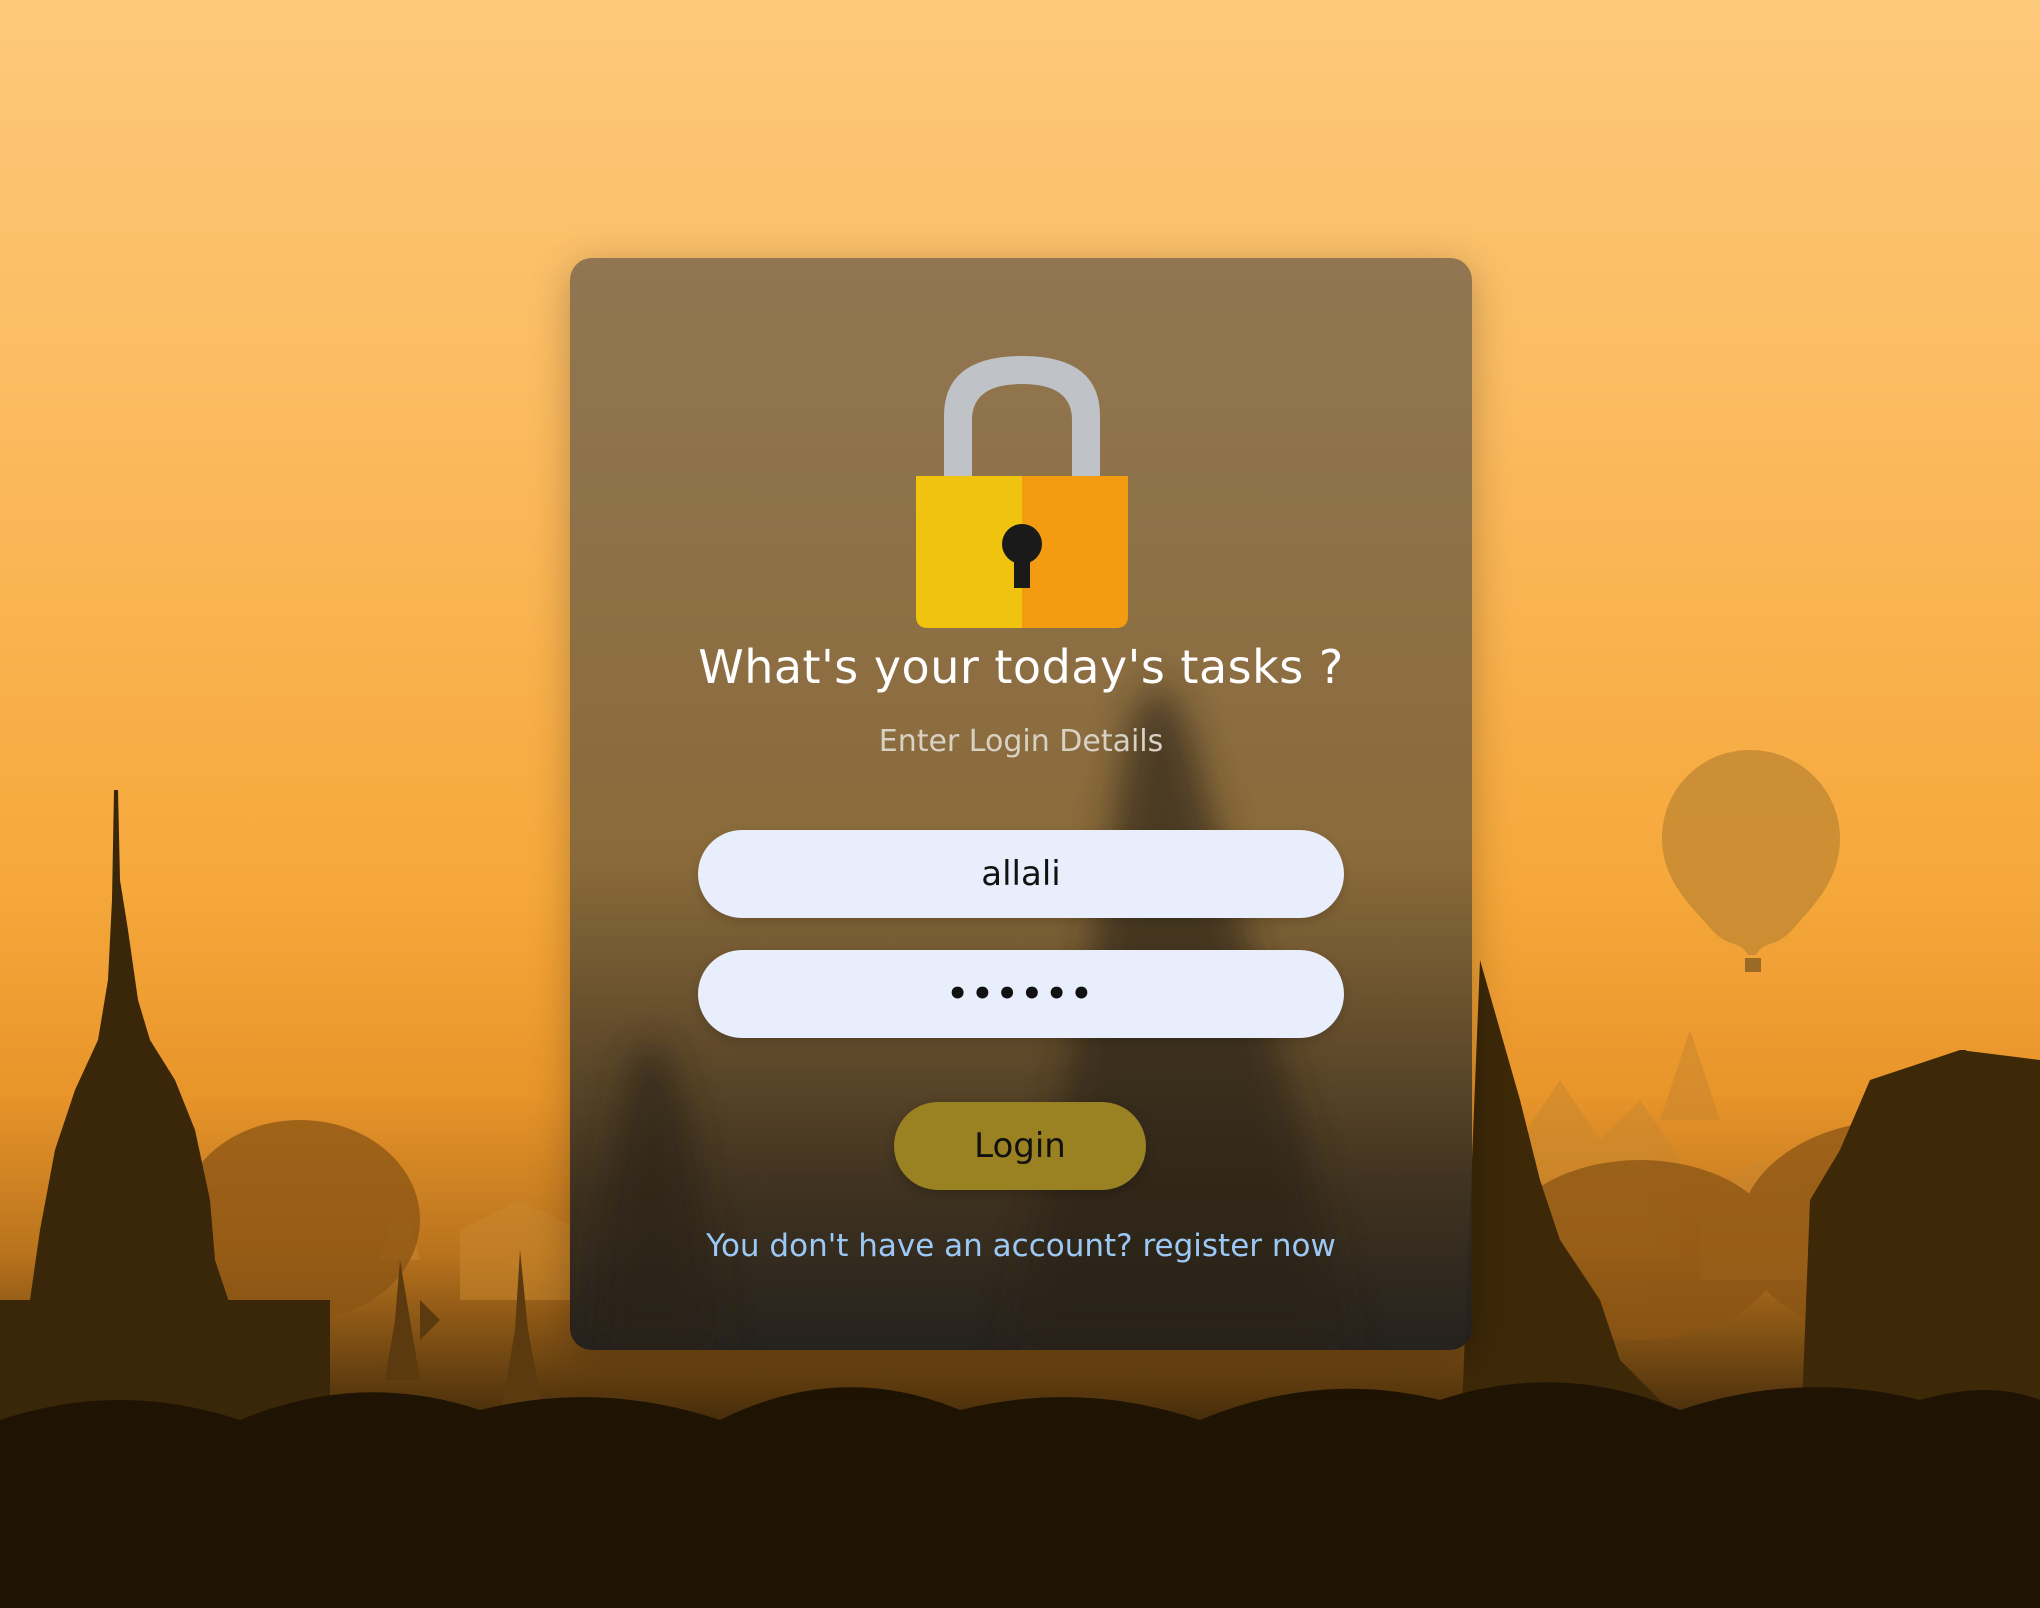  Describe the element at coordinates (1021, 741) in the screenshot. I see `login-subtitle: Enter Login Details` at that location.